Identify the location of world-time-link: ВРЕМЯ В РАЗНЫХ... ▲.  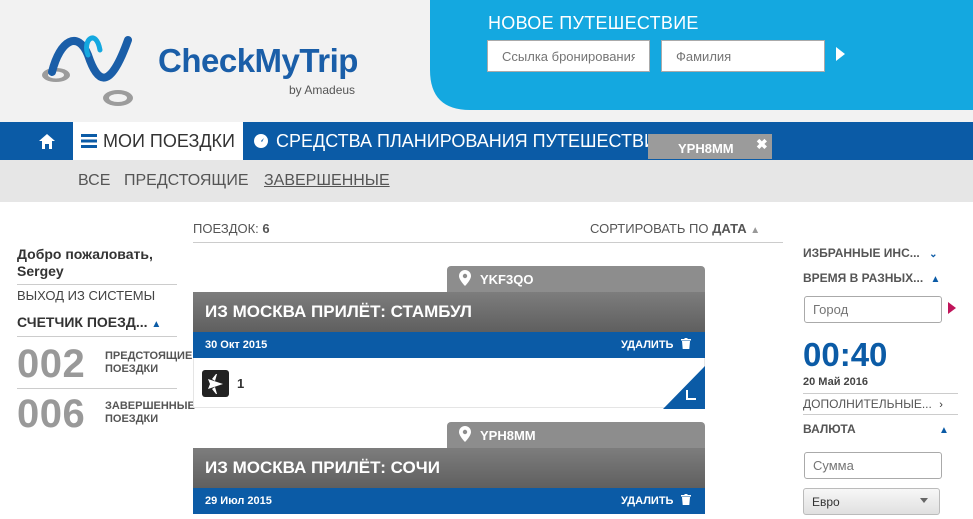
(871, 278).